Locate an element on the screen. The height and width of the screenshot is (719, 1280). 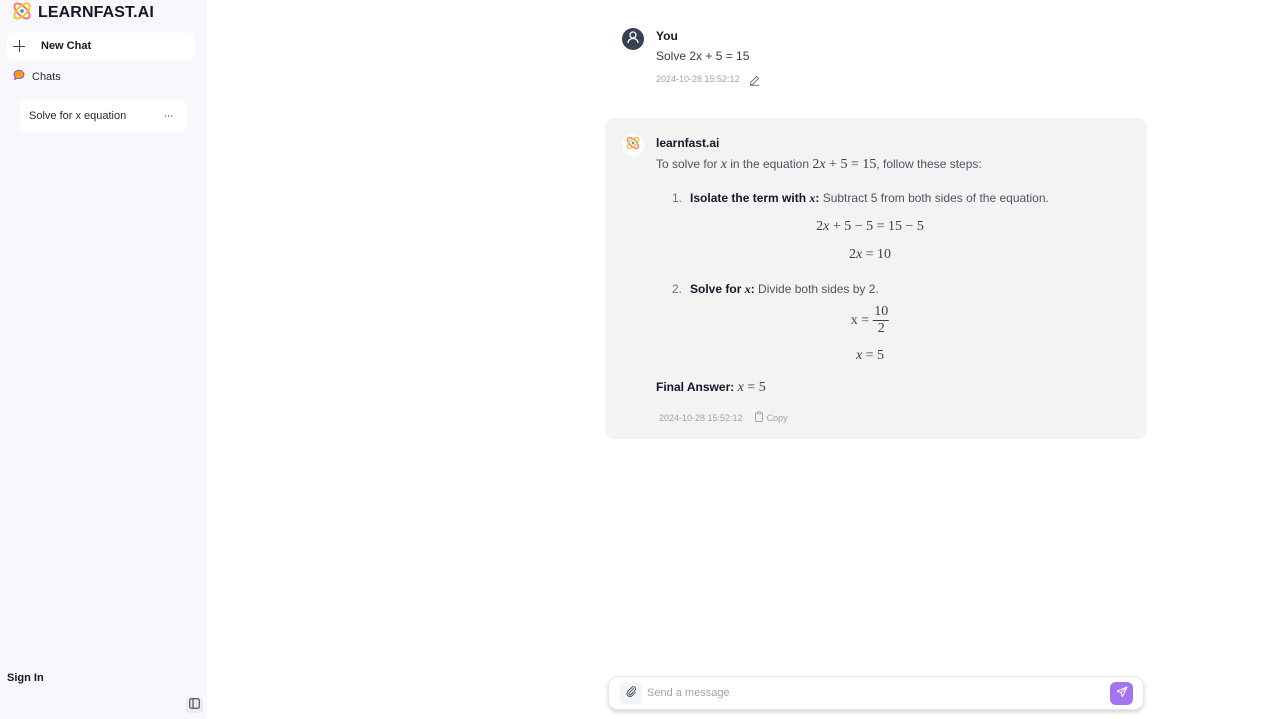
intro-text-1: To solve for is located at coordinates (688, 164).